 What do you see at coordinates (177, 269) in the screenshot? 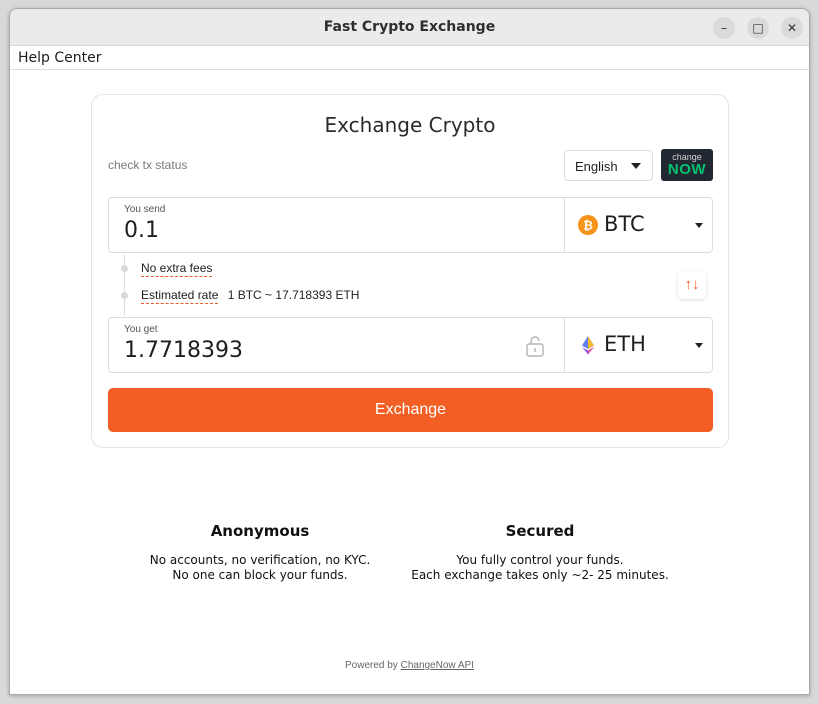
I see `no-extra-fees: No extra fees` at bounding box center [177, 269].